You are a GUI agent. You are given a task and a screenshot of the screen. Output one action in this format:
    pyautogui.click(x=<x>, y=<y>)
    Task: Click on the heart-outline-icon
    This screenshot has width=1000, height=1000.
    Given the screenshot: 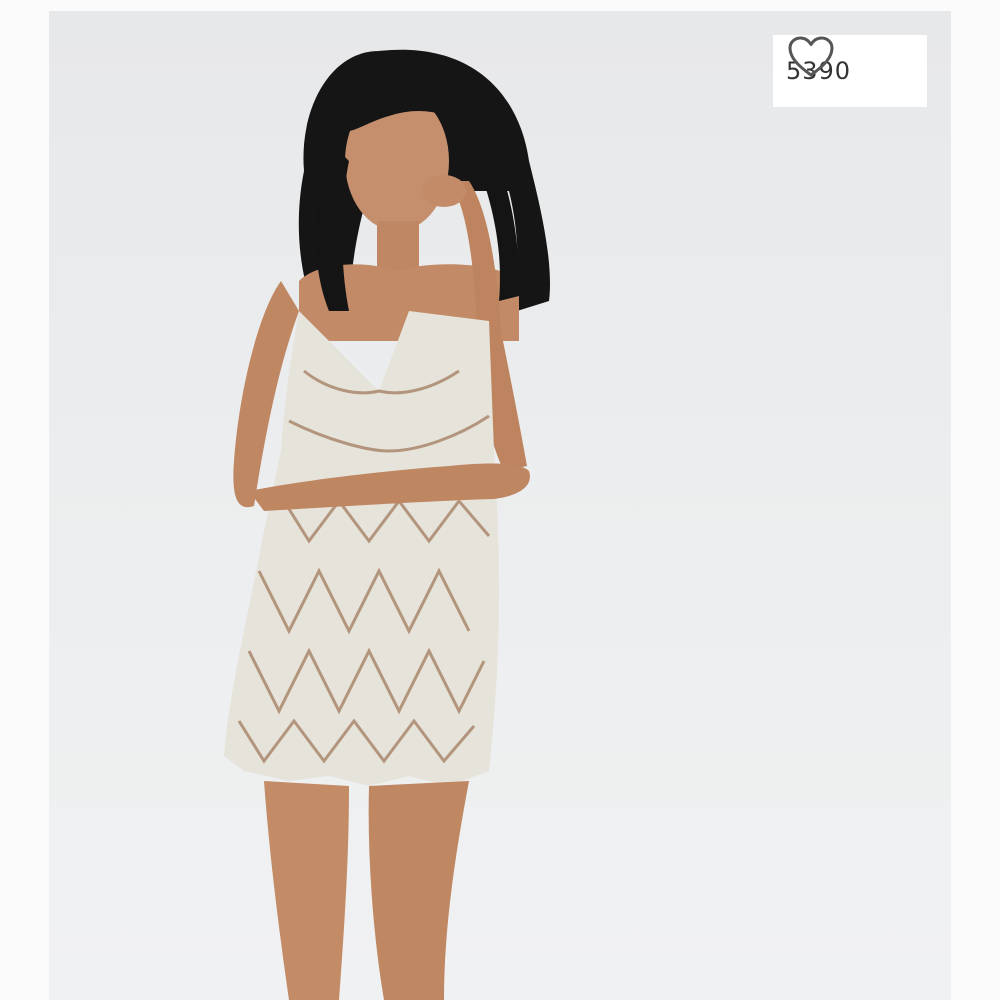 What is the action you would take?
    pyautogui.click(x=811, y=57)
    